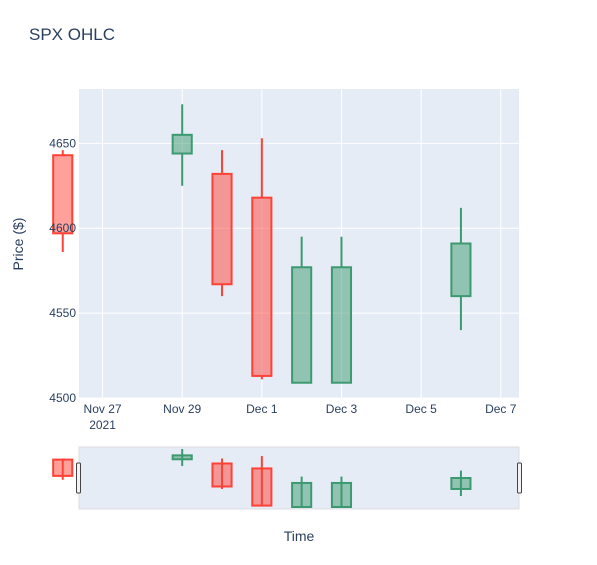 This screenshot has height=565, width=597. What do you see at coordinates (103, 409) in the screenshot?
I see `x-tick-label: Nov 27` at bounding box center [103, 409].